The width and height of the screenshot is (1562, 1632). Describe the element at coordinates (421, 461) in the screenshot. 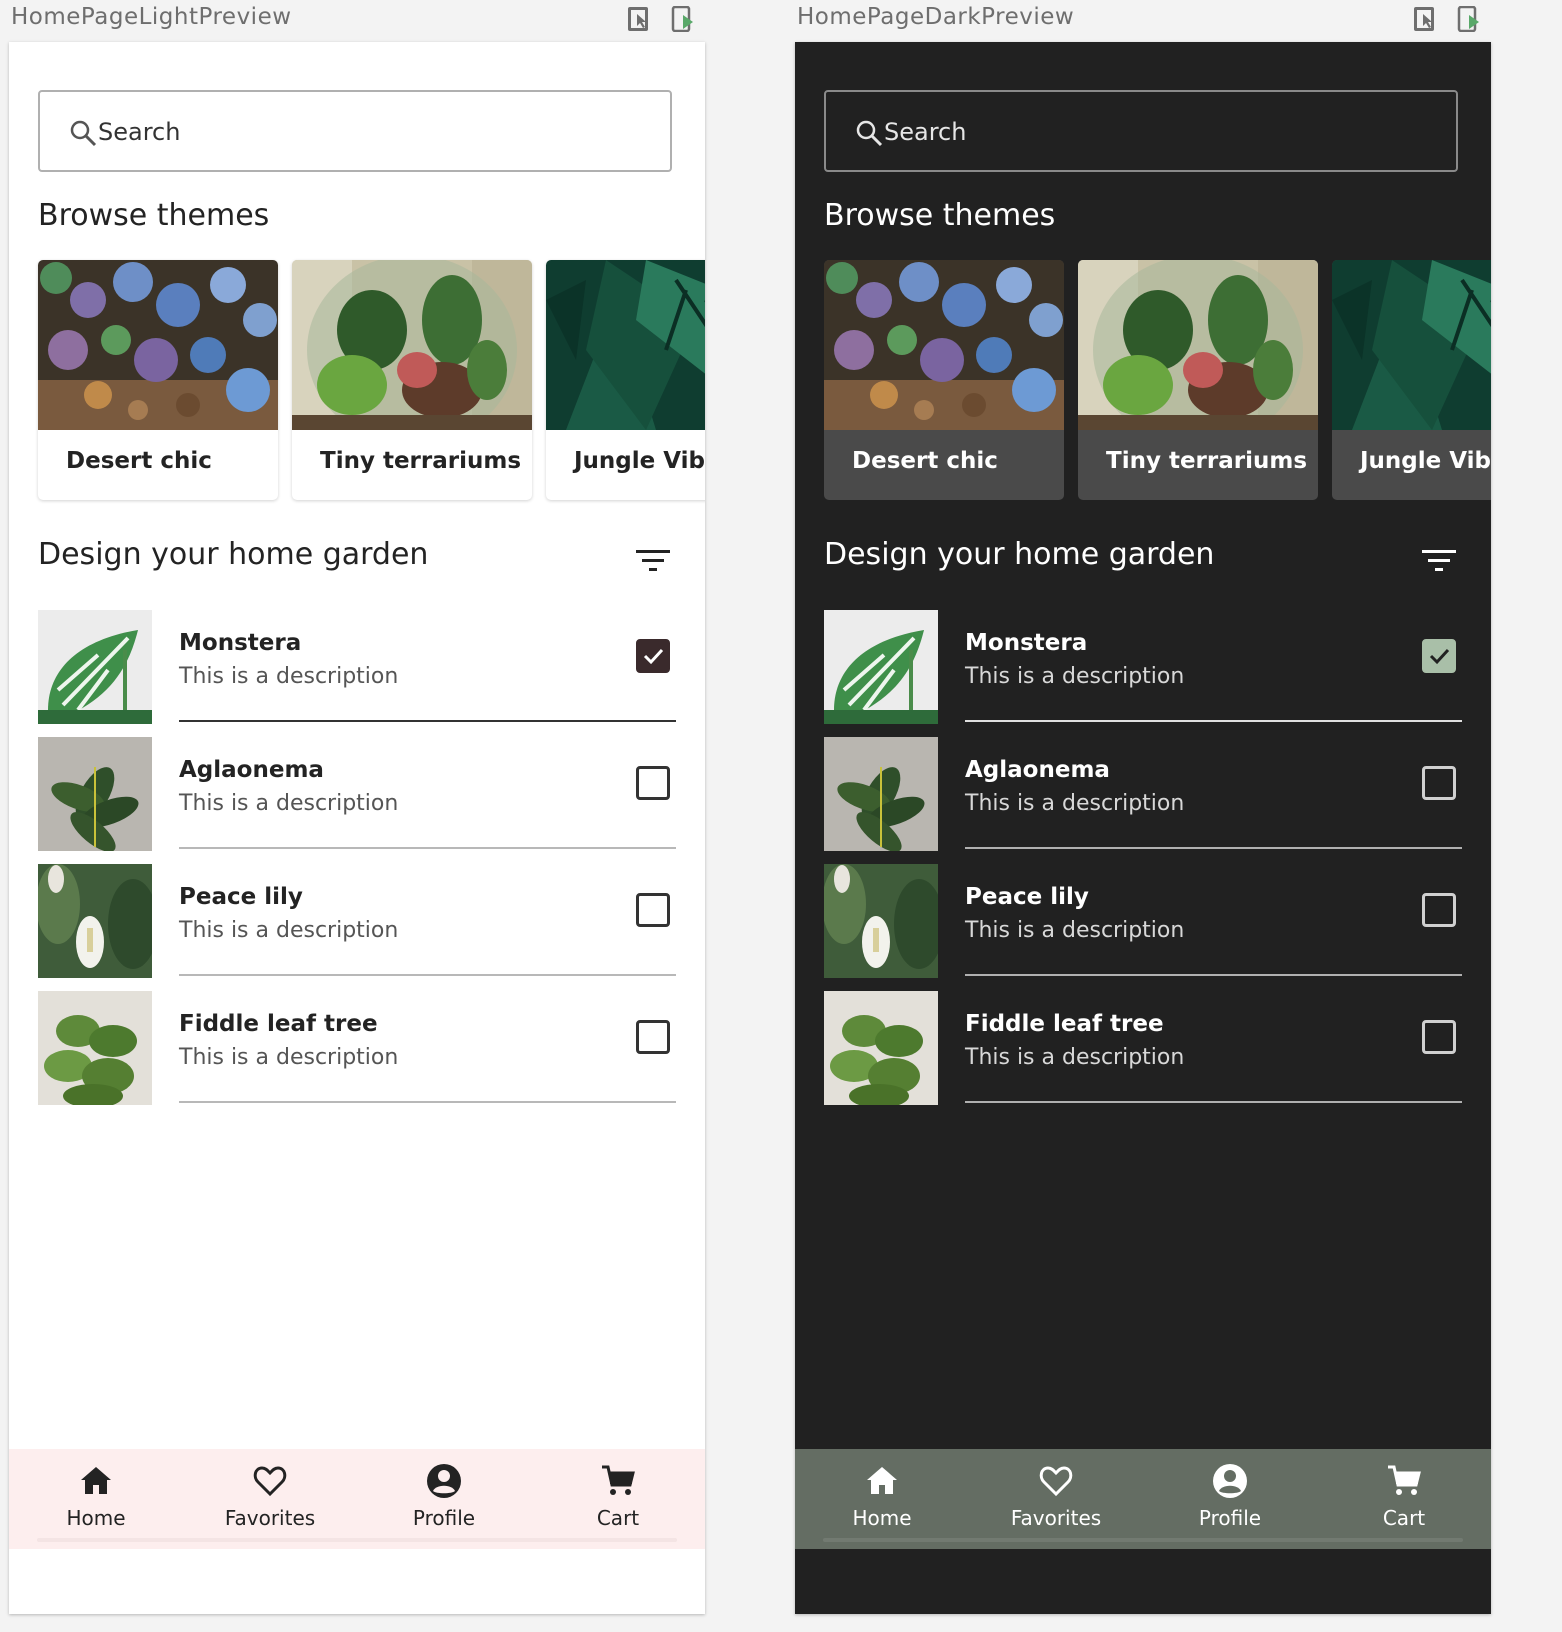

I see `theme-label: Tiny terrariums` at that location.